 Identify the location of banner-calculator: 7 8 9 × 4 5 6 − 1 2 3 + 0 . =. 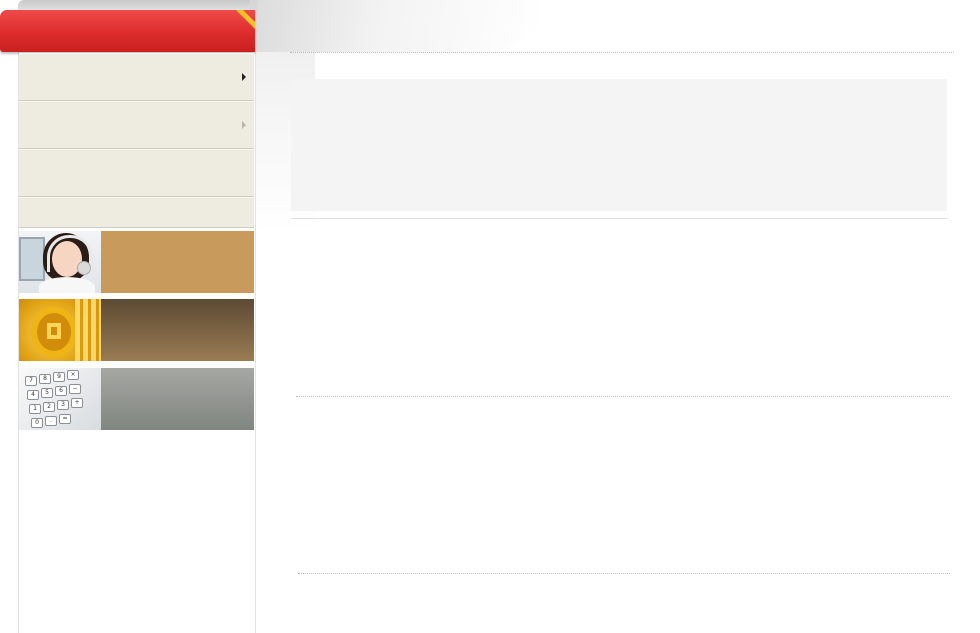
(136, 399).